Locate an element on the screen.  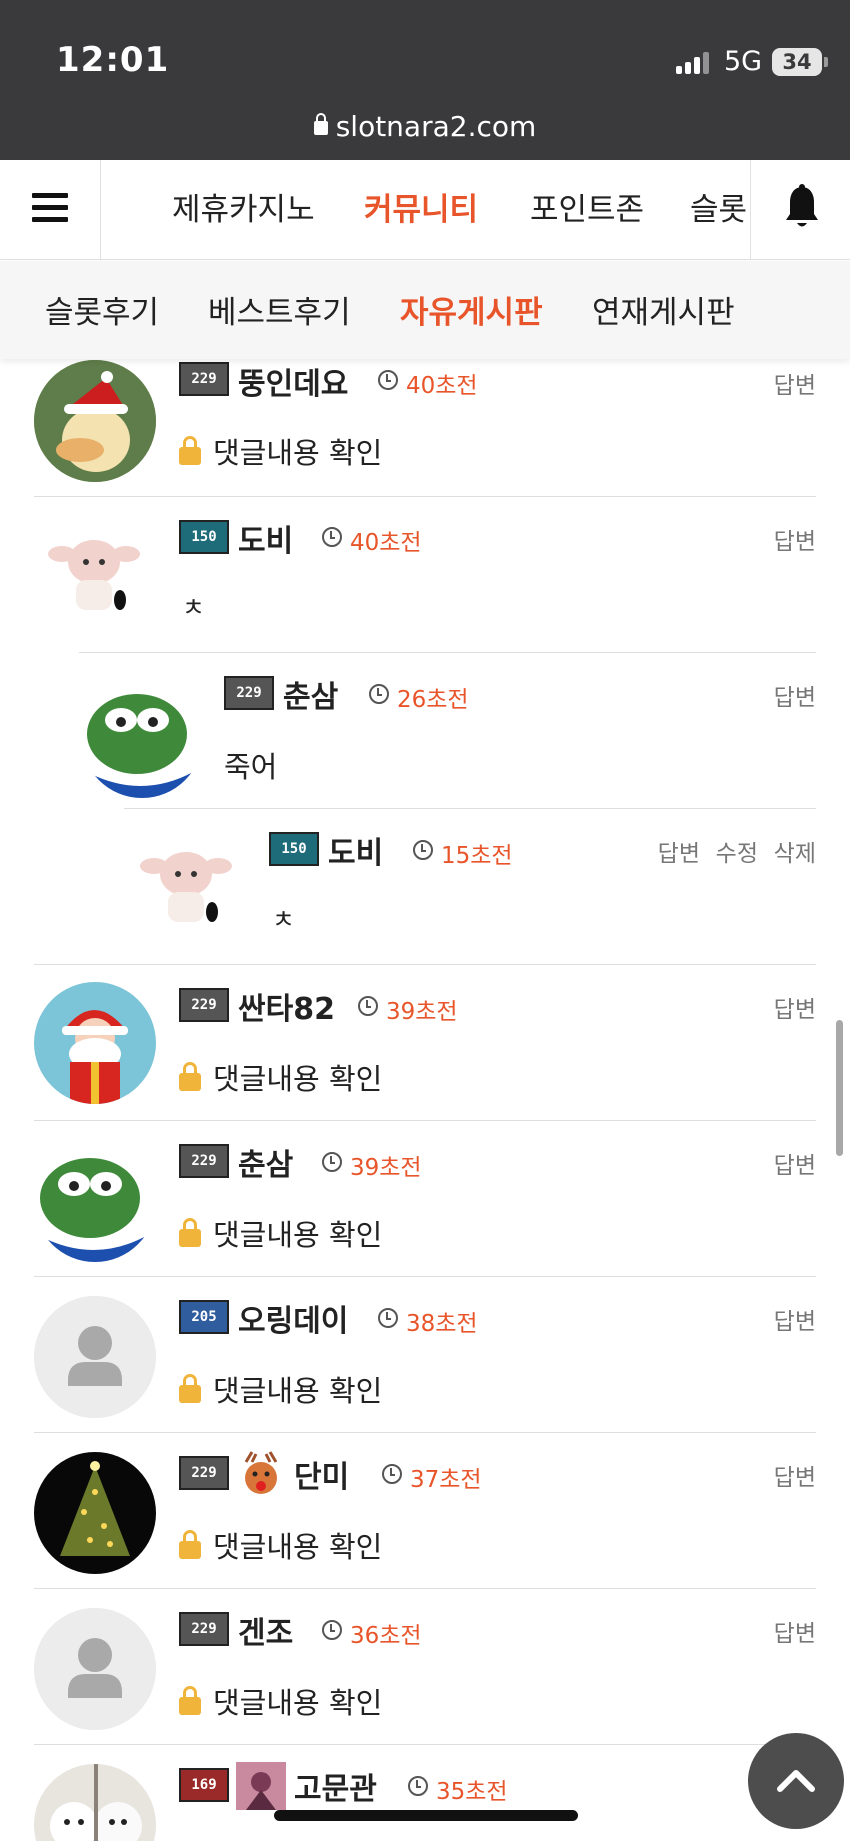
comment-time: 35초전 is located at coordinates (472, 1792).